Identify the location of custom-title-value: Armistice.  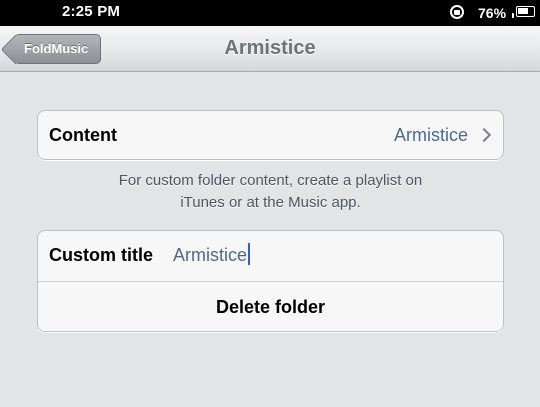
(210, 255).